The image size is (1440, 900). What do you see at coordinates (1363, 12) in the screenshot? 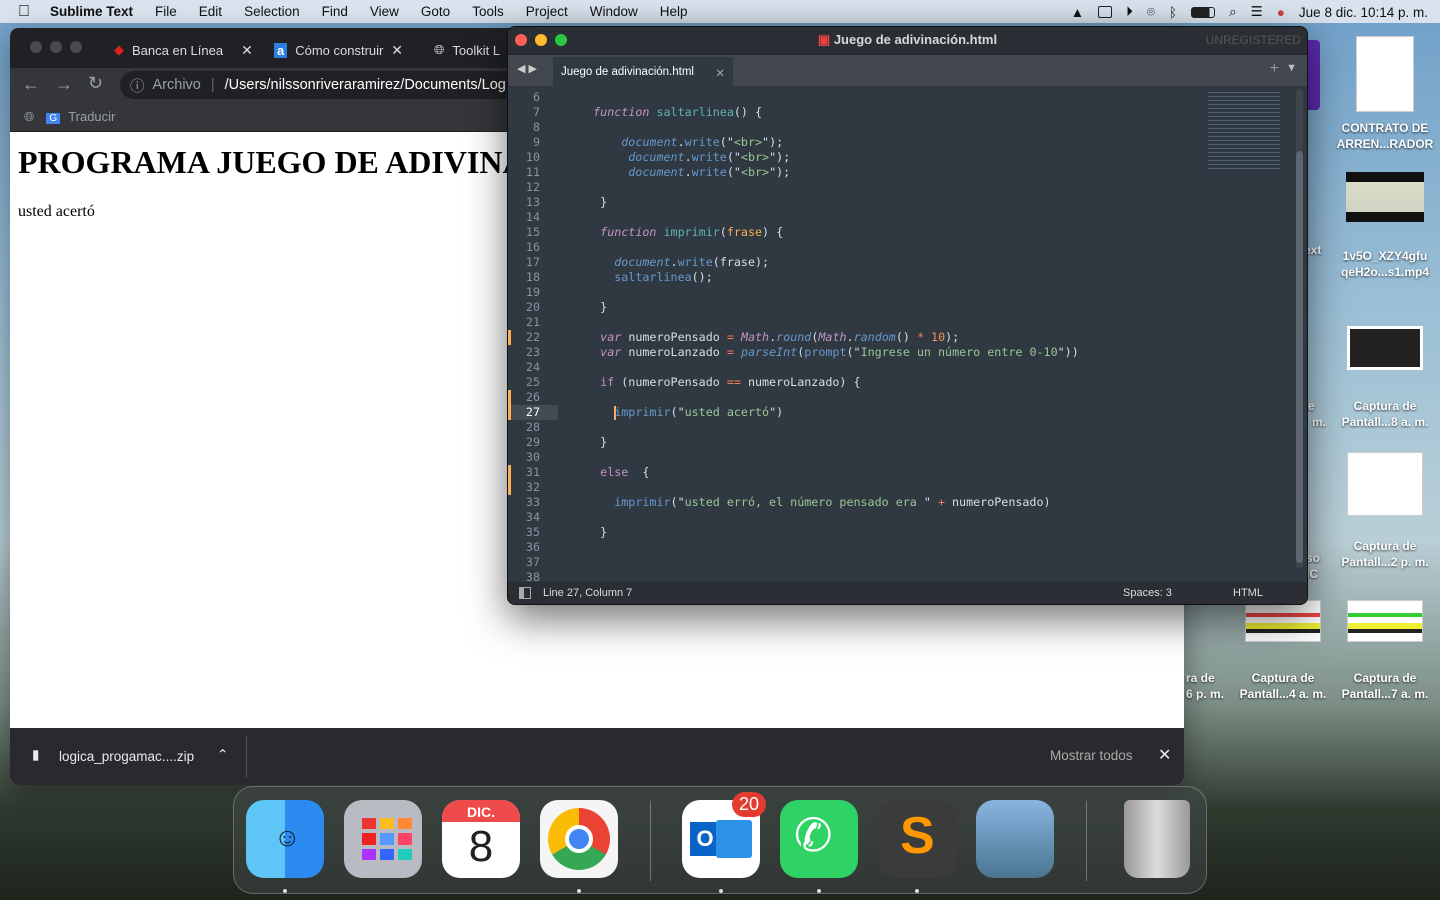
I see `clock: Jue 8 dic. 10:14 p. m.` at bounding box center [1363, 12].